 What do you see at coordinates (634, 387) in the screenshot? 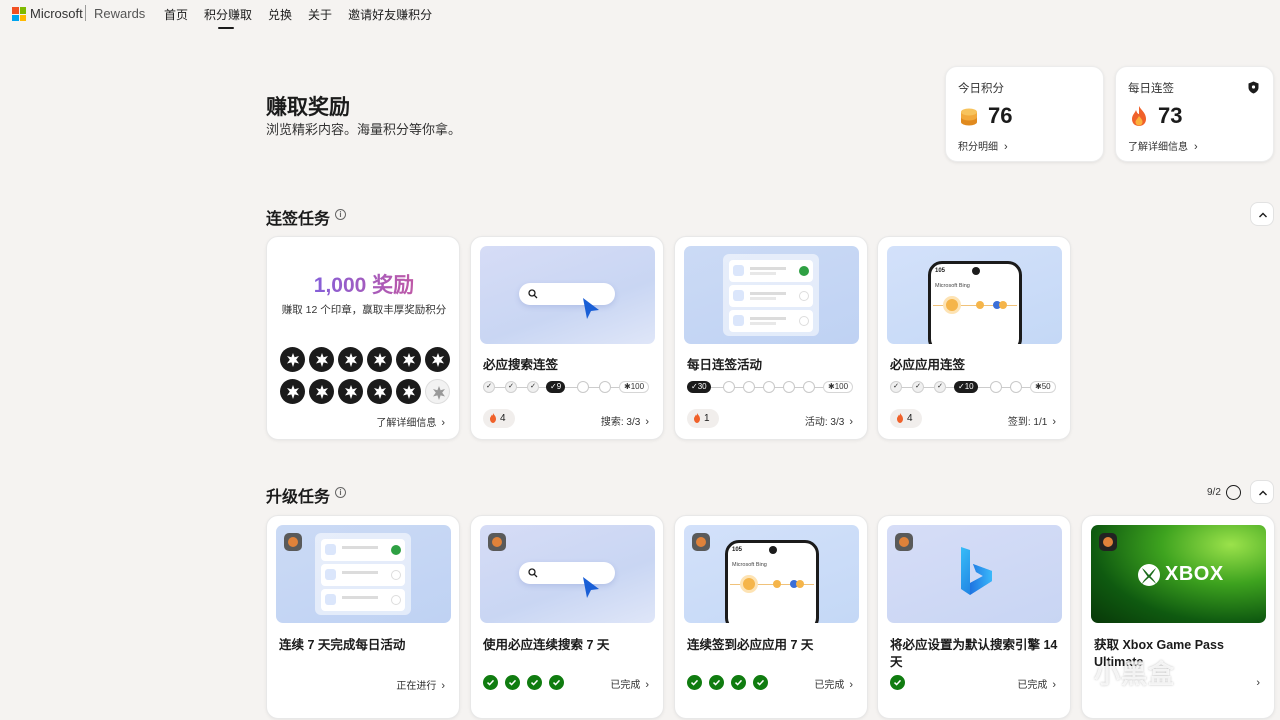
I see `goal-pill: ✱100` at bounding box center [634, 387].